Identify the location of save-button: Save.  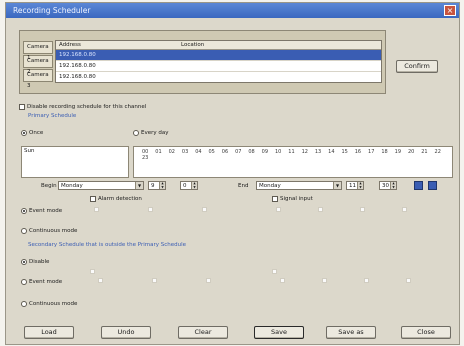
(279, 332).